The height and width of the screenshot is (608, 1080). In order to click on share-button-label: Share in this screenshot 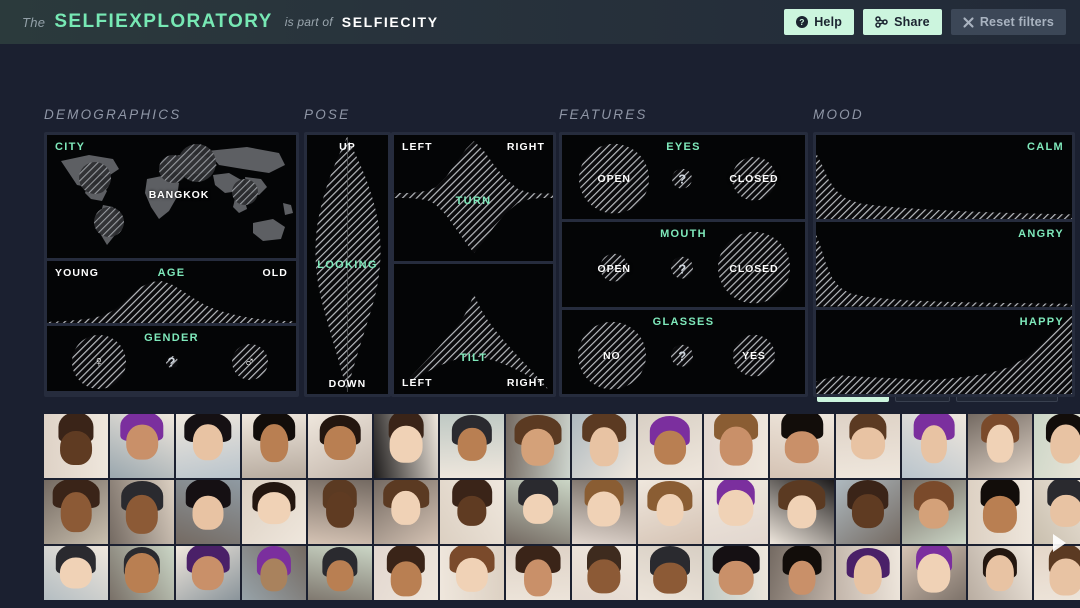, I will do `click(912, 22)`.